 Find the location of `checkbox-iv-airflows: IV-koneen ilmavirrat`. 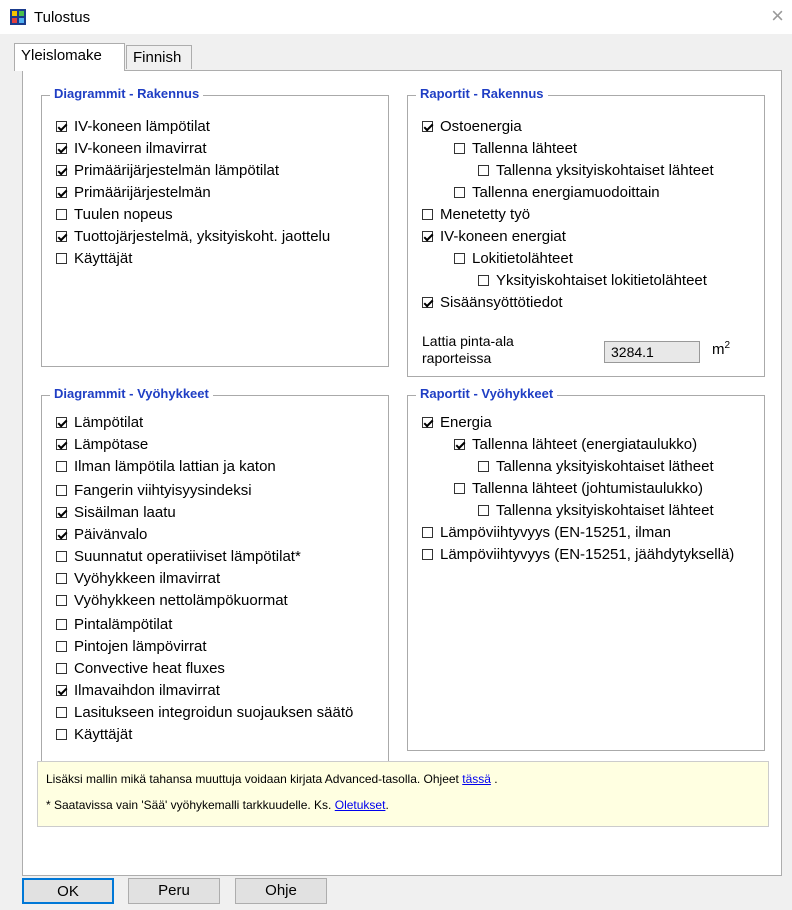

checkbox-iv-airflows: IV-koneen ilmavirrat is located at coordinates (216, 149).